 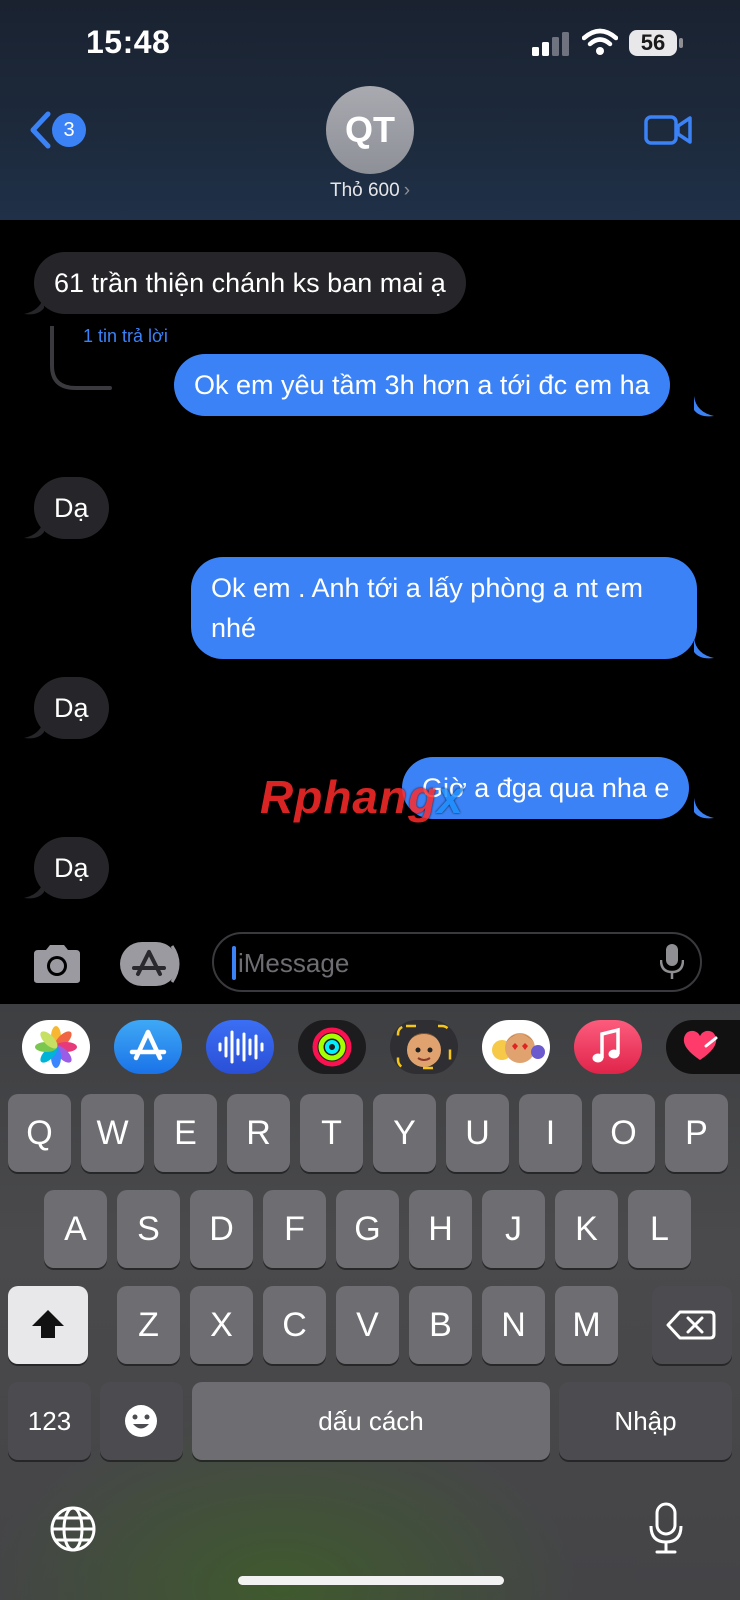 What do you see at coordinates (349, 797) in the screenshot?
I see `watermark-part1: Rphang` at bounding box center [349, 797].